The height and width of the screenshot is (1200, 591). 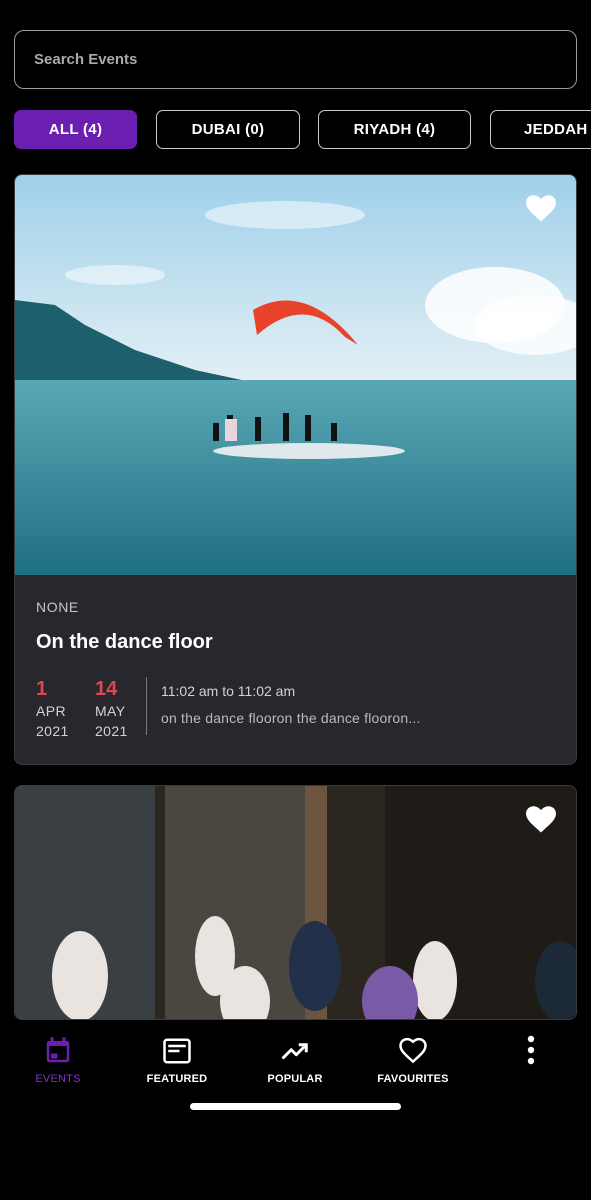 I want to click on filter-chip-dubai: DUBAI (0), so click(x=228, y=129).